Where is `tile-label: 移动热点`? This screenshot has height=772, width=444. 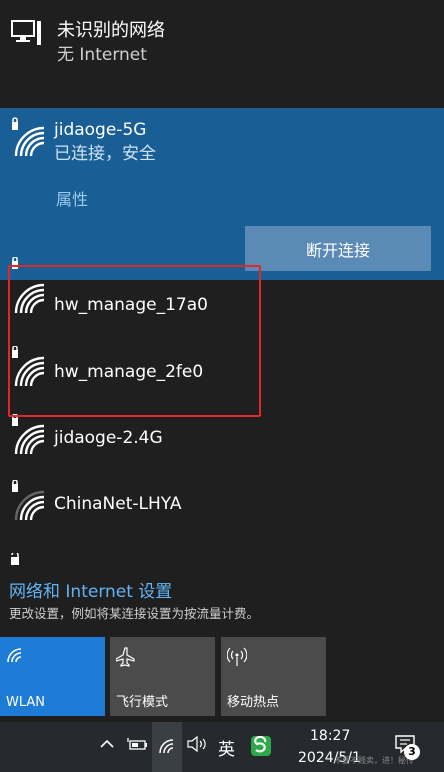 tile-label: 移动热点 is located at coordinates (253, 702).